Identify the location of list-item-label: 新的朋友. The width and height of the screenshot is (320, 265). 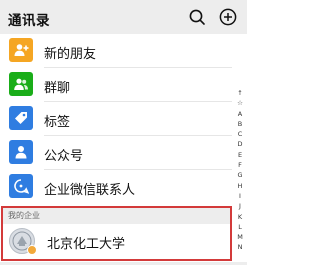
(70, 54).